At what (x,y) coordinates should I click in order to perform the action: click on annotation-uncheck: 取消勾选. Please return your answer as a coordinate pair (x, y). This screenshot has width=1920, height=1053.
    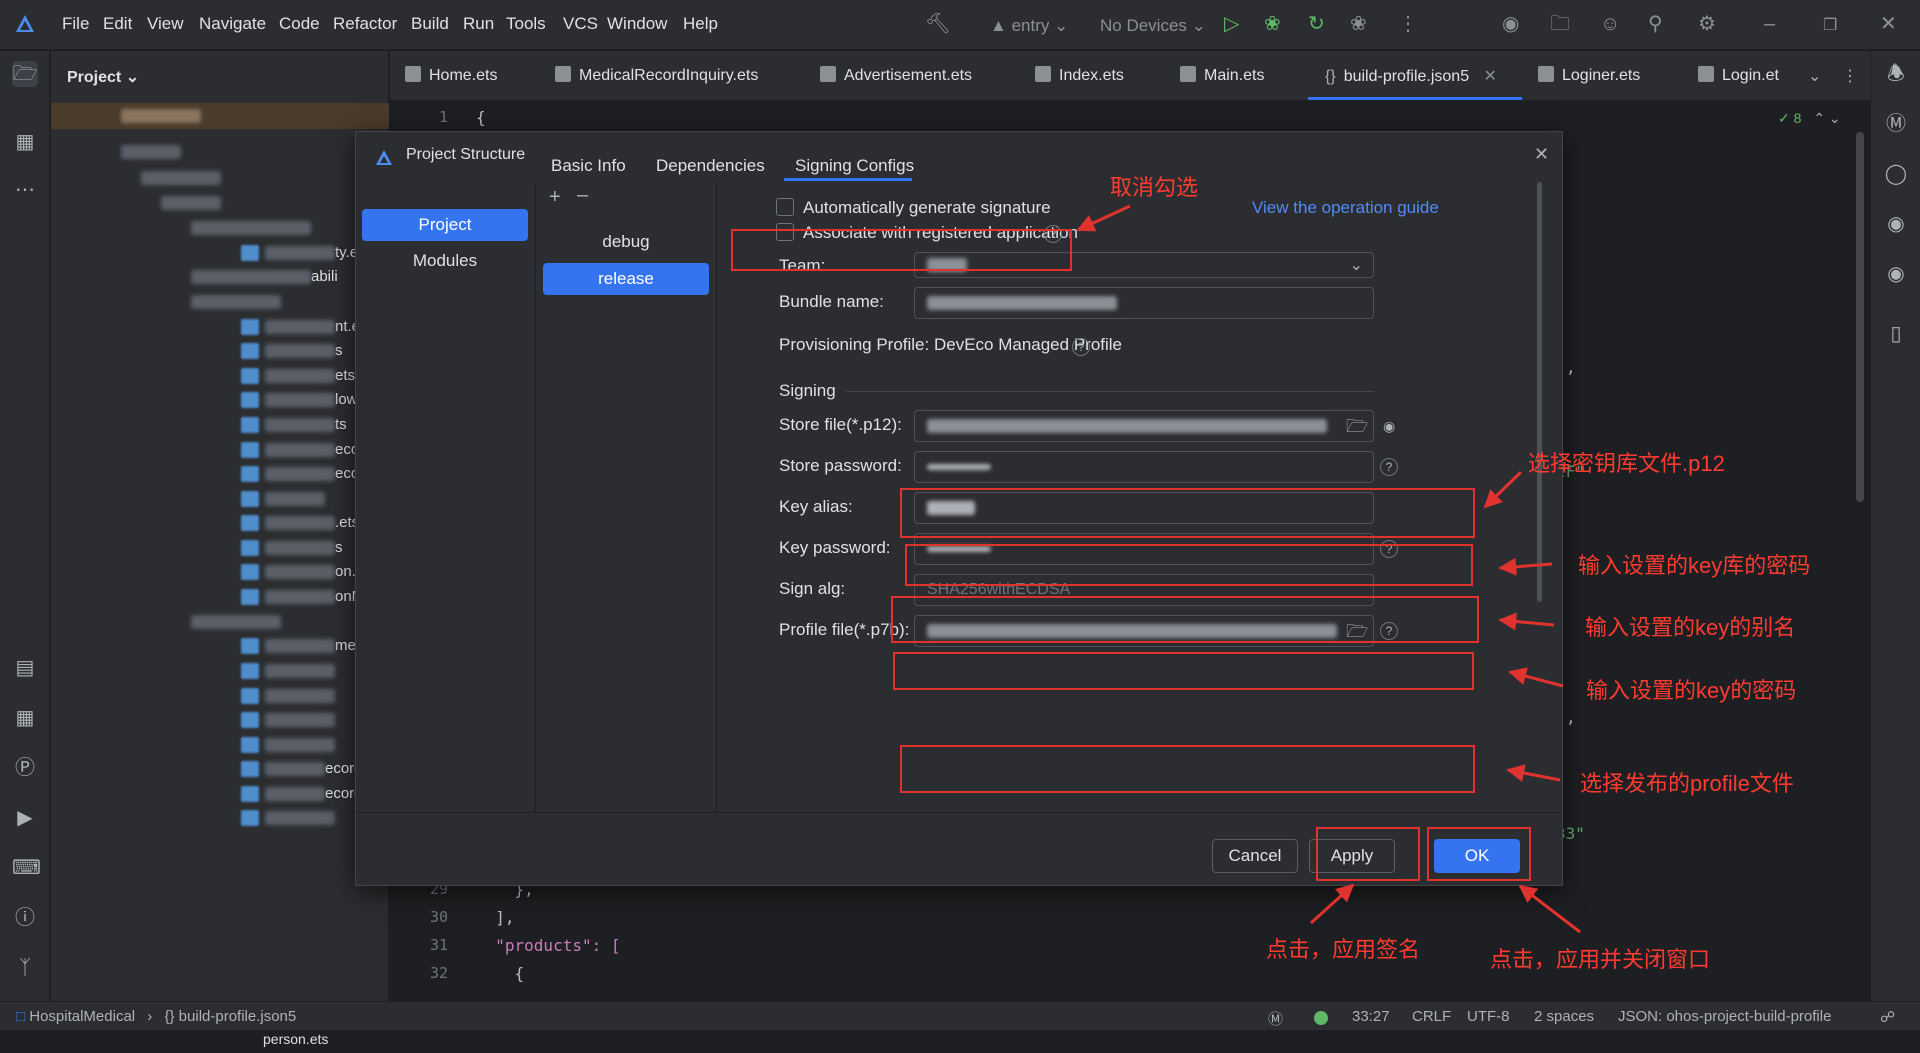
    Looking at the image, I should click on (1154, 187).